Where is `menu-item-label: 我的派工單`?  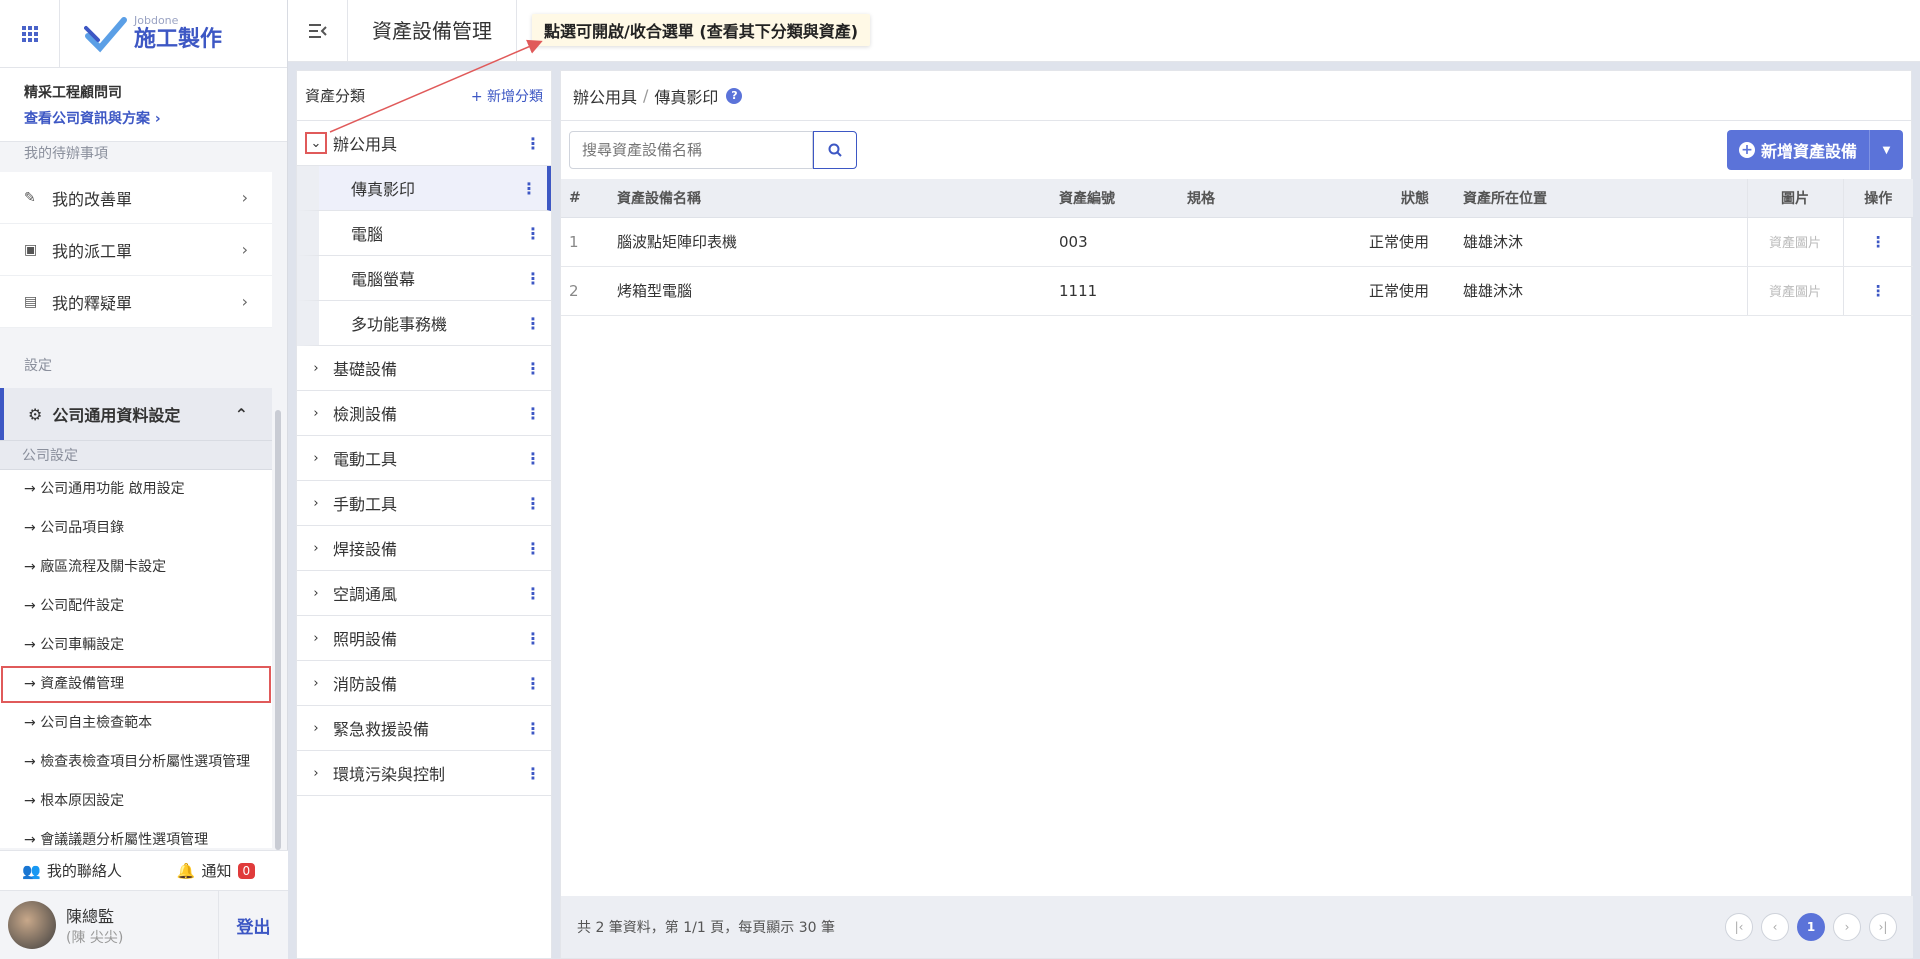
menu-item-label: 我的派工單 is located at coordinates (92, 251).